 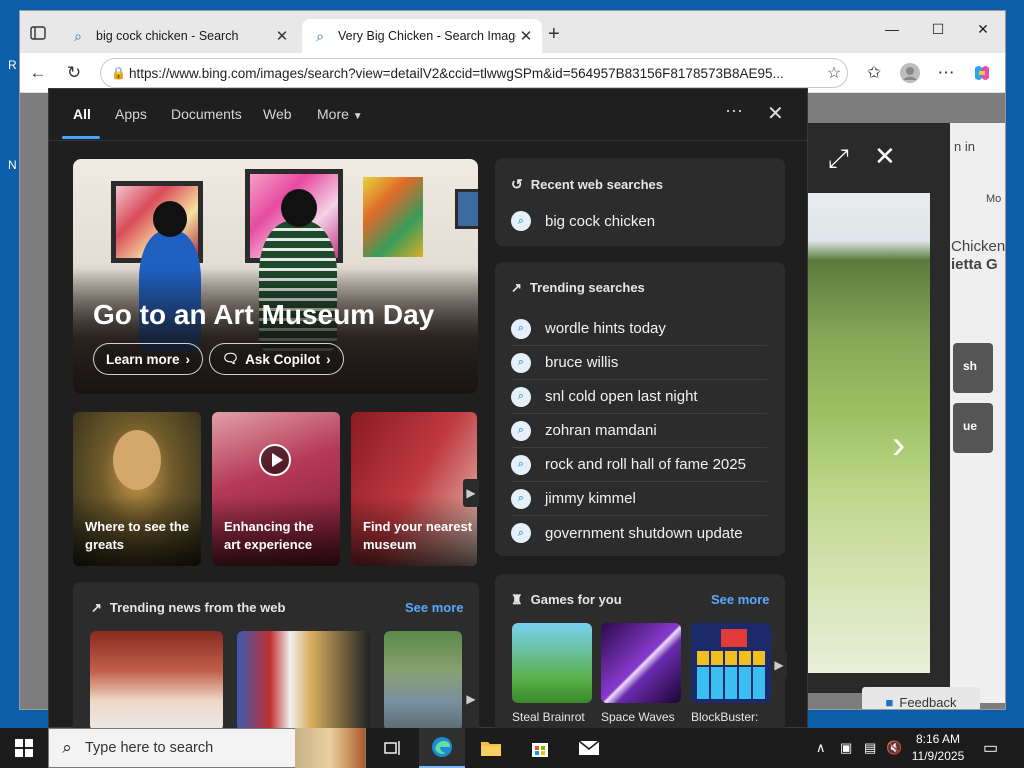 I want to click on back-icon: ←, so click(x=38, y=73).